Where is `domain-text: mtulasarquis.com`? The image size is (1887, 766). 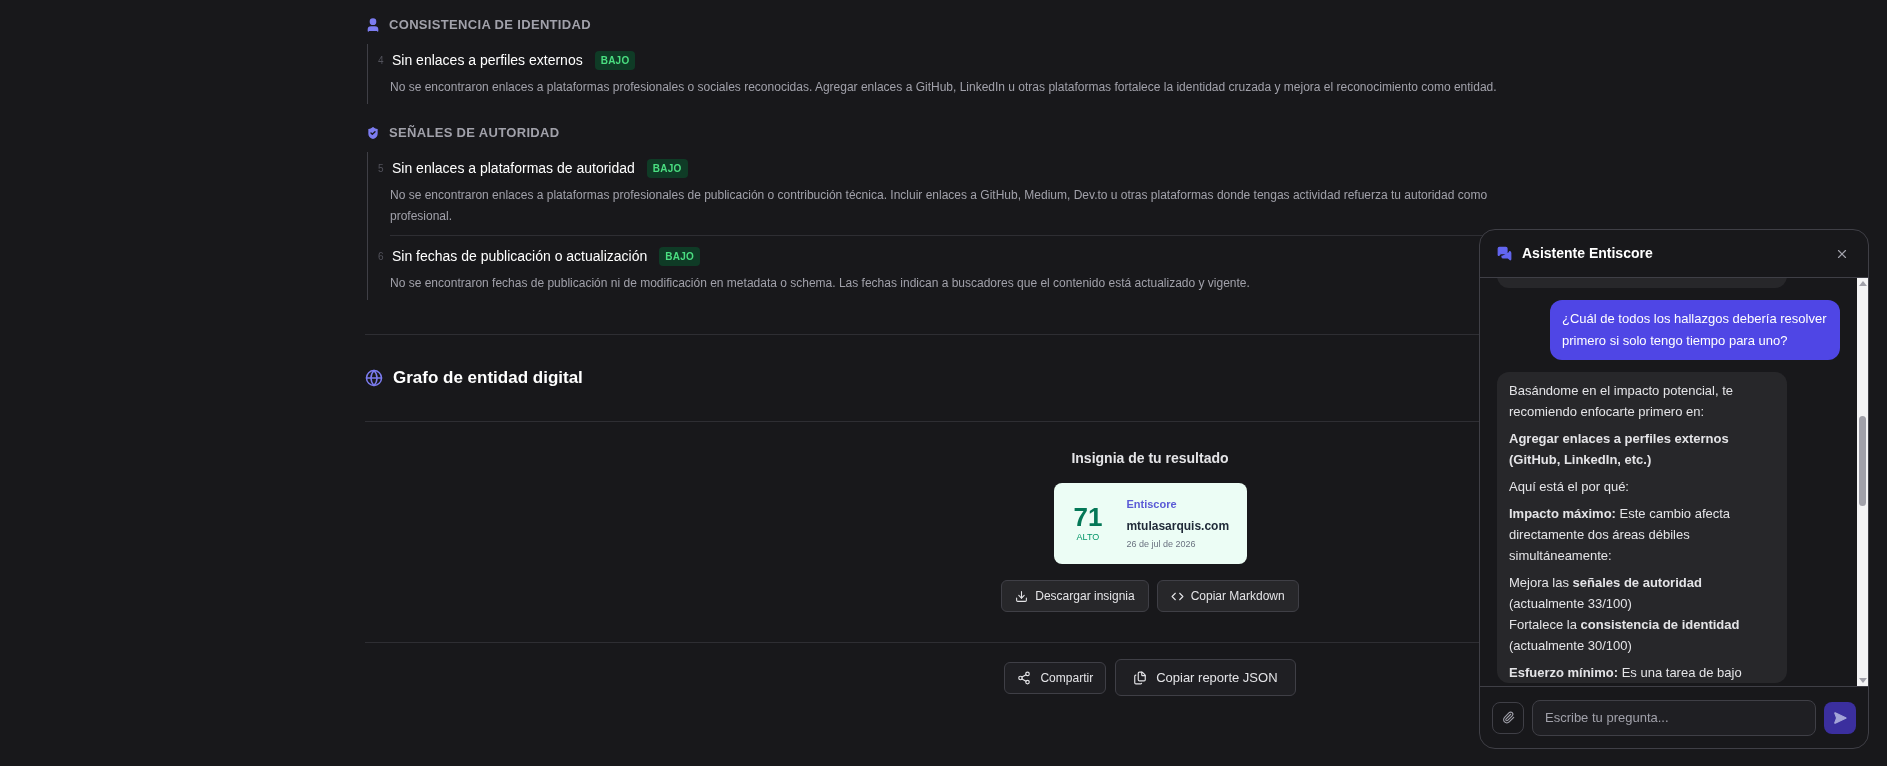 domain-text: mtulasarquis.com is located at coordinates (1178, 526).